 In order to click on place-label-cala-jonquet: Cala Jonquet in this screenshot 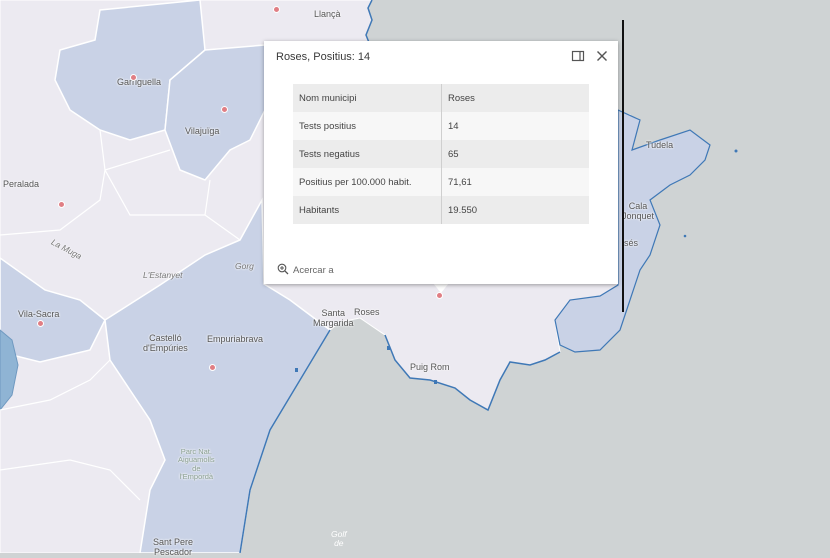, I will do `click(638, 211)`.